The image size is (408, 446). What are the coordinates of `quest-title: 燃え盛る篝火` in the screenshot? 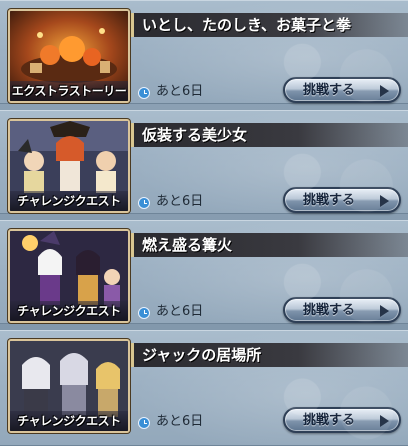 It's located at (187, 245).